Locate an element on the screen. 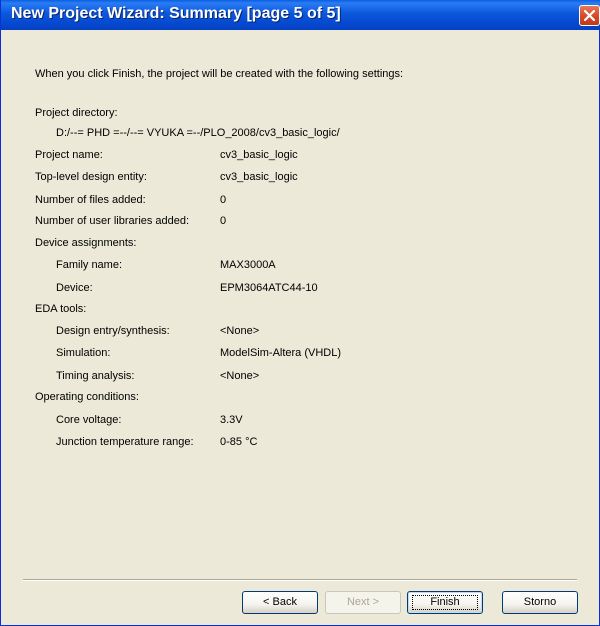  device-label: Device: is located at coordinates (74, 288).